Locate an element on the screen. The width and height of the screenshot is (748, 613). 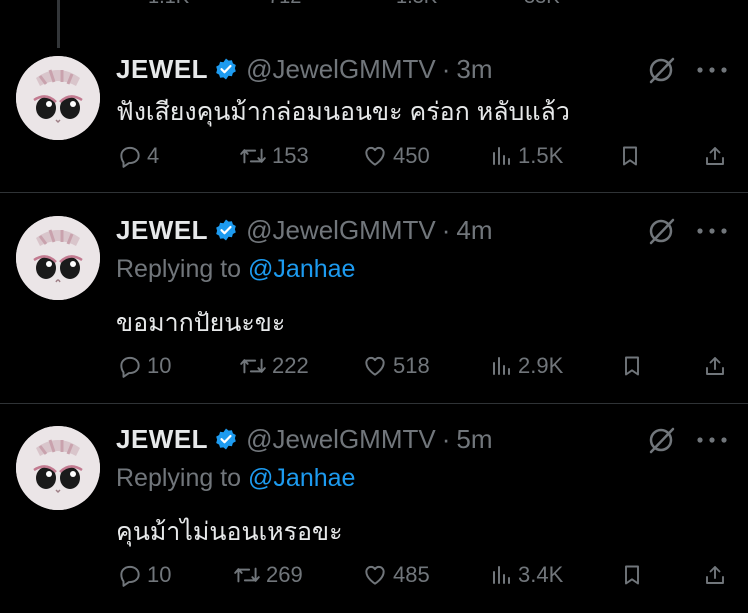
repost-count: 153 is located at coordinates (290, 155).